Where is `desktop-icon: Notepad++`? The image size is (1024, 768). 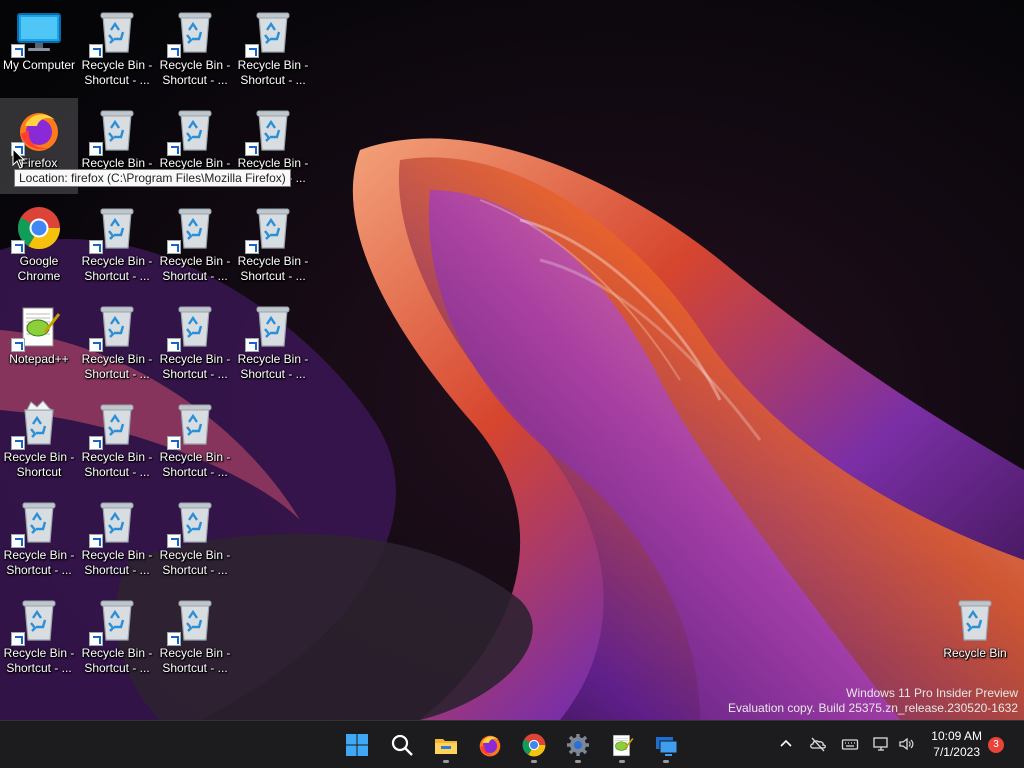
desktop-icon: Notepad++ is located at coordinates (39, 342).